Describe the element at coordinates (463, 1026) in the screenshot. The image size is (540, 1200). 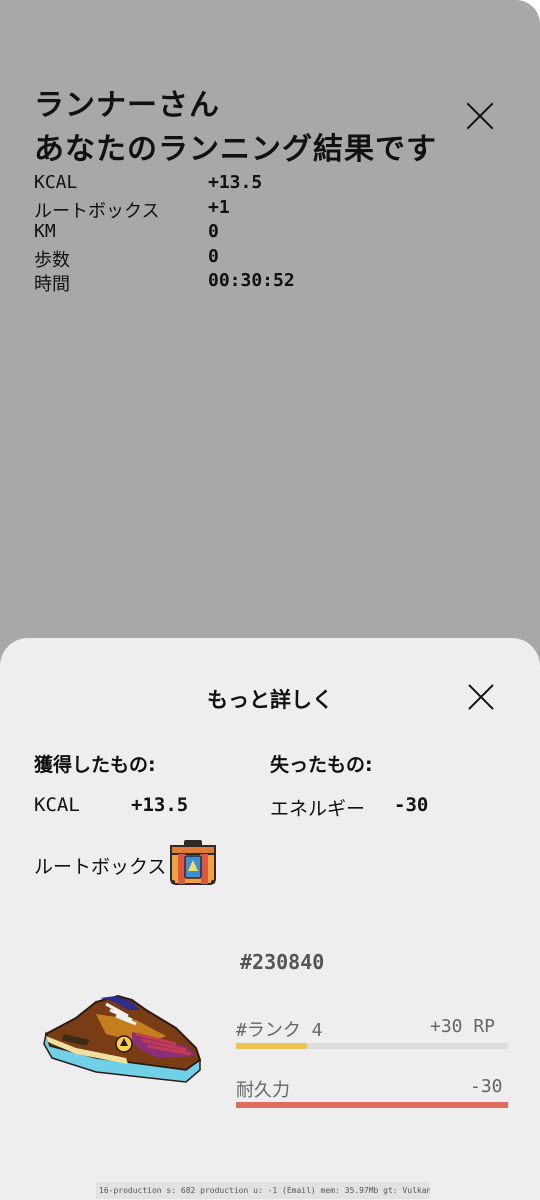
I see `rank-points: +30 RP` at that location.